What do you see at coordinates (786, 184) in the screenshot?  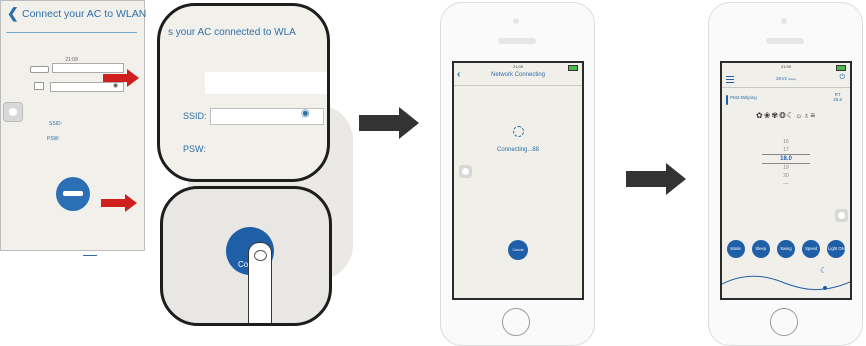 I see `temp-option: —` at bounding box center [786, 184].